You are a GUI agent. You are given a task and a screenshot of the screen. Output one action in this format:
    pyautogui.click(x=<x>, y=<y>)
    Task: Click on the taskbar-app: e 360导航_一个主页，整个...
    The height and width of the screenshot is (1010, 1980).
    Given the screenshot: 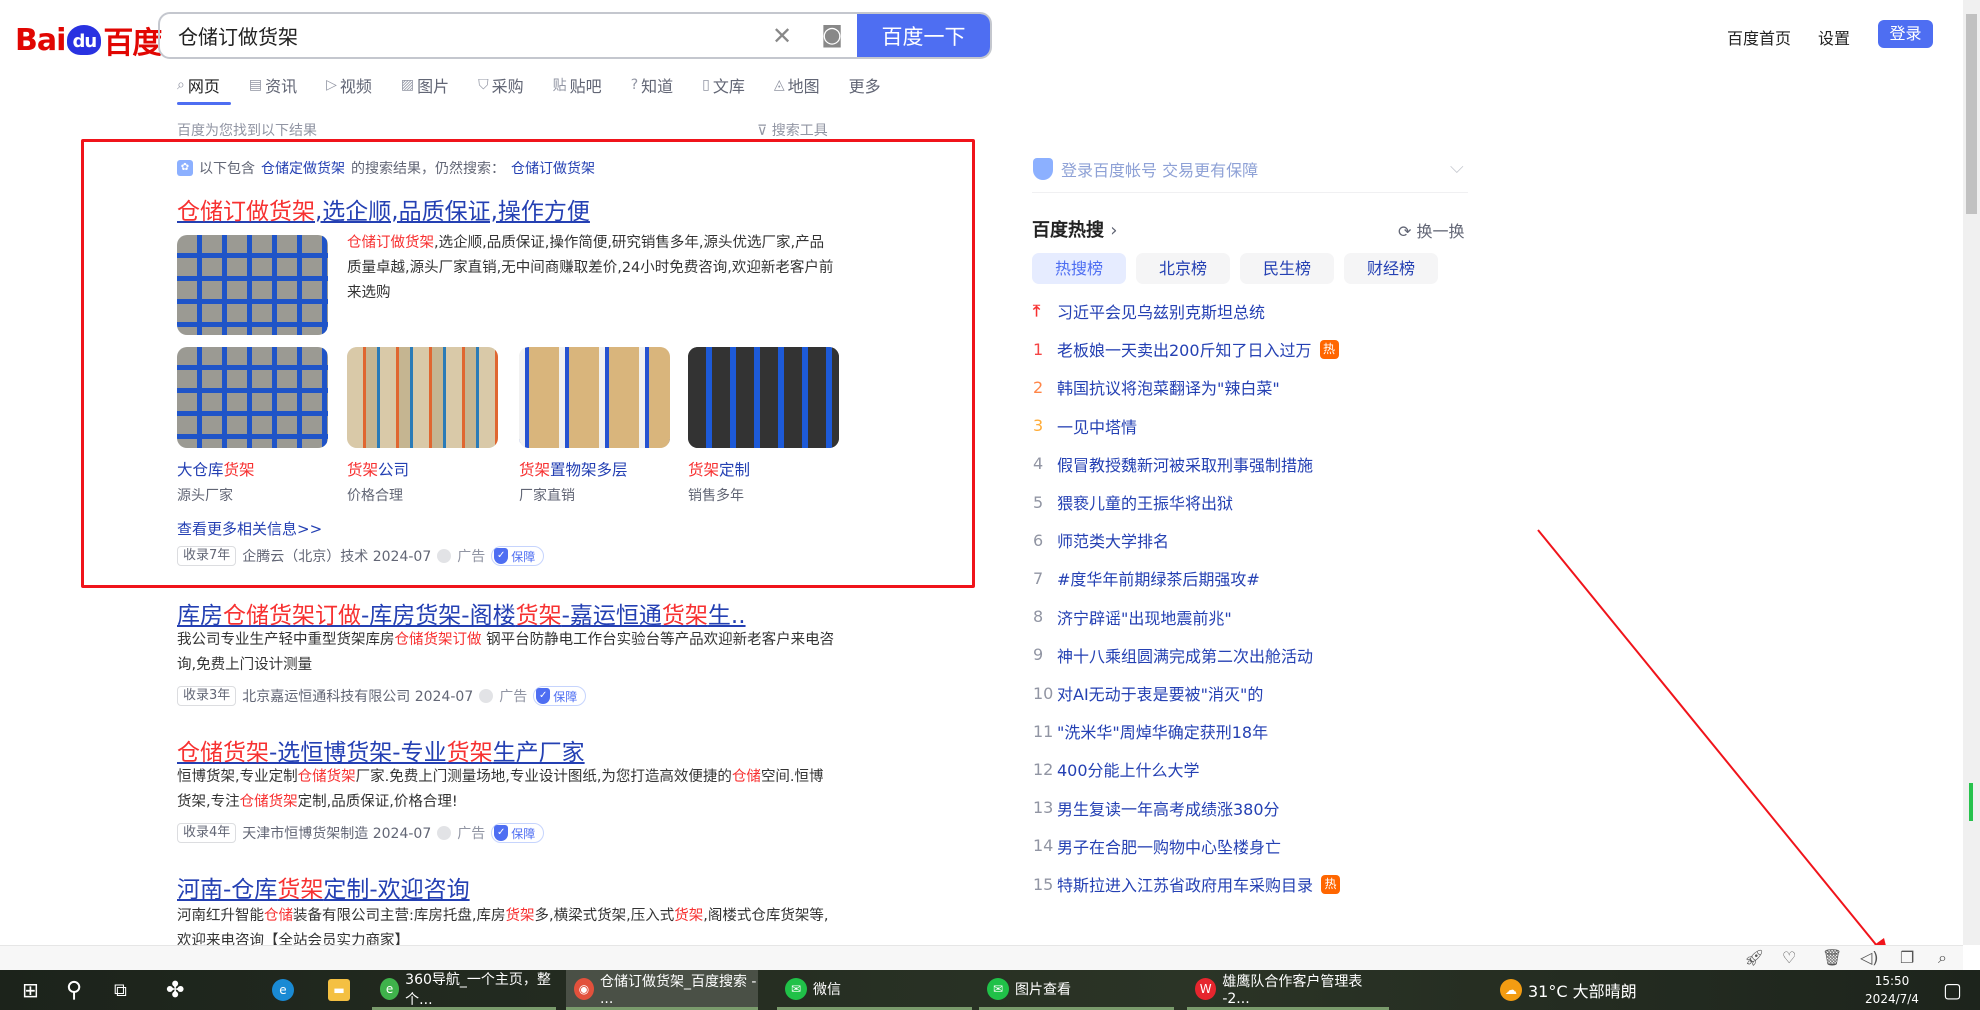 What is the action you would take?
    pyautogui.click(x=464, y=990)
    